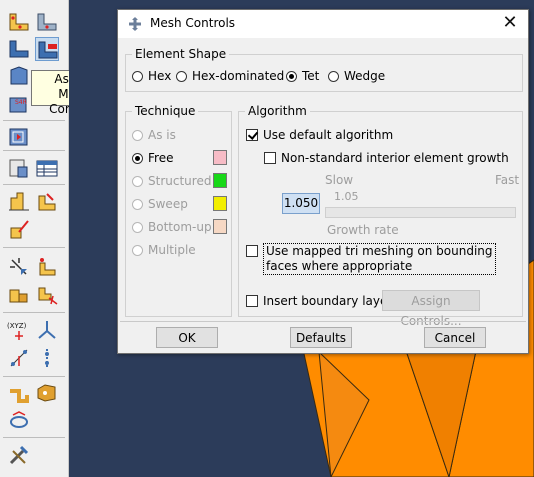 The width and height of the screenshot is (534, 477). What do you see at coordinates (301, 203) in the screenshot?
I see `growth-rate-input: 1.050` at bounding box center [301, 203].